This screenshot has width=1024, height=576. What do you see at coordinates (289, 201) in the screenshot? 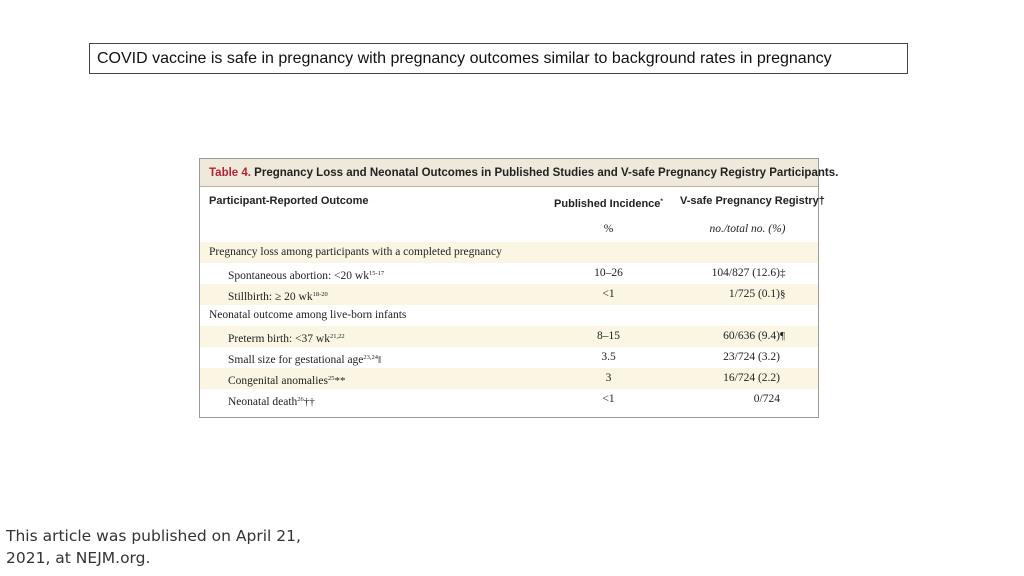
I see `header-outcome: Participant-Reported Outcome` at bounding box center [289, 201].